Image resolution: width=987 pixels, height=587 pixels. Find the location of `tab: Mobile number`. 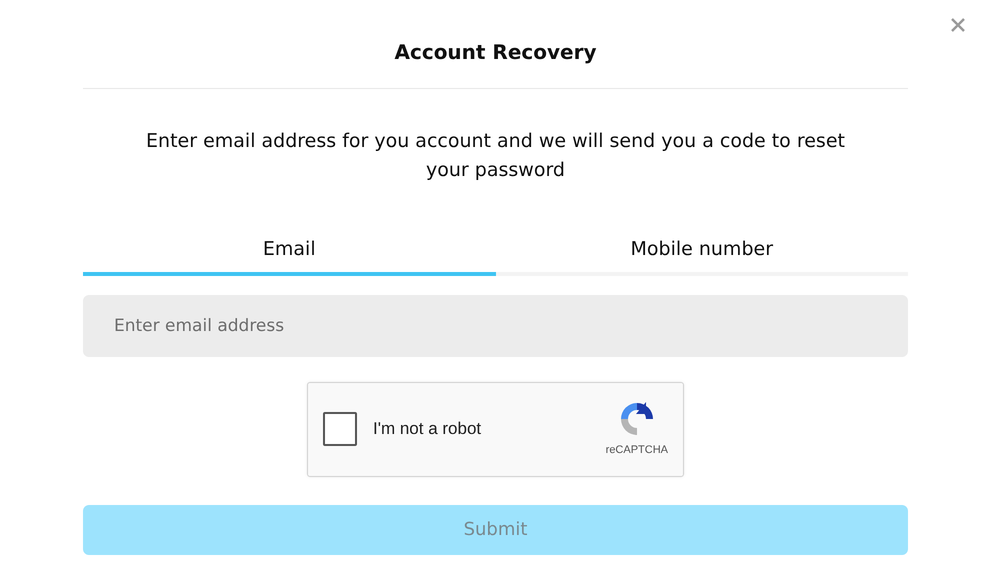

tab: Mobile number is located at coordinates (702, 253).